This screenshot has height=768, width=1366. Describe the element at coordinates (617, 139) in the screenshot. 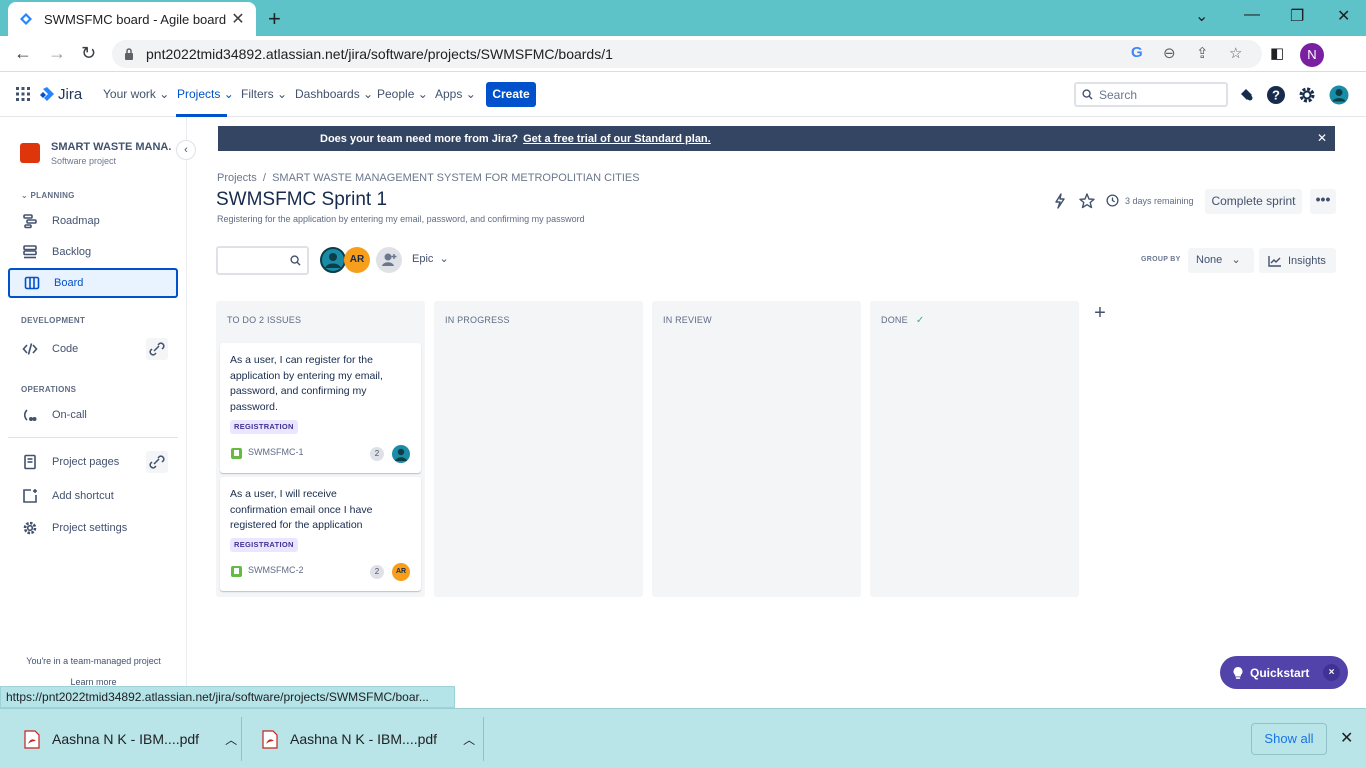

I see `free-trial-link: Get a free trial of our Standard plan.` at that location.